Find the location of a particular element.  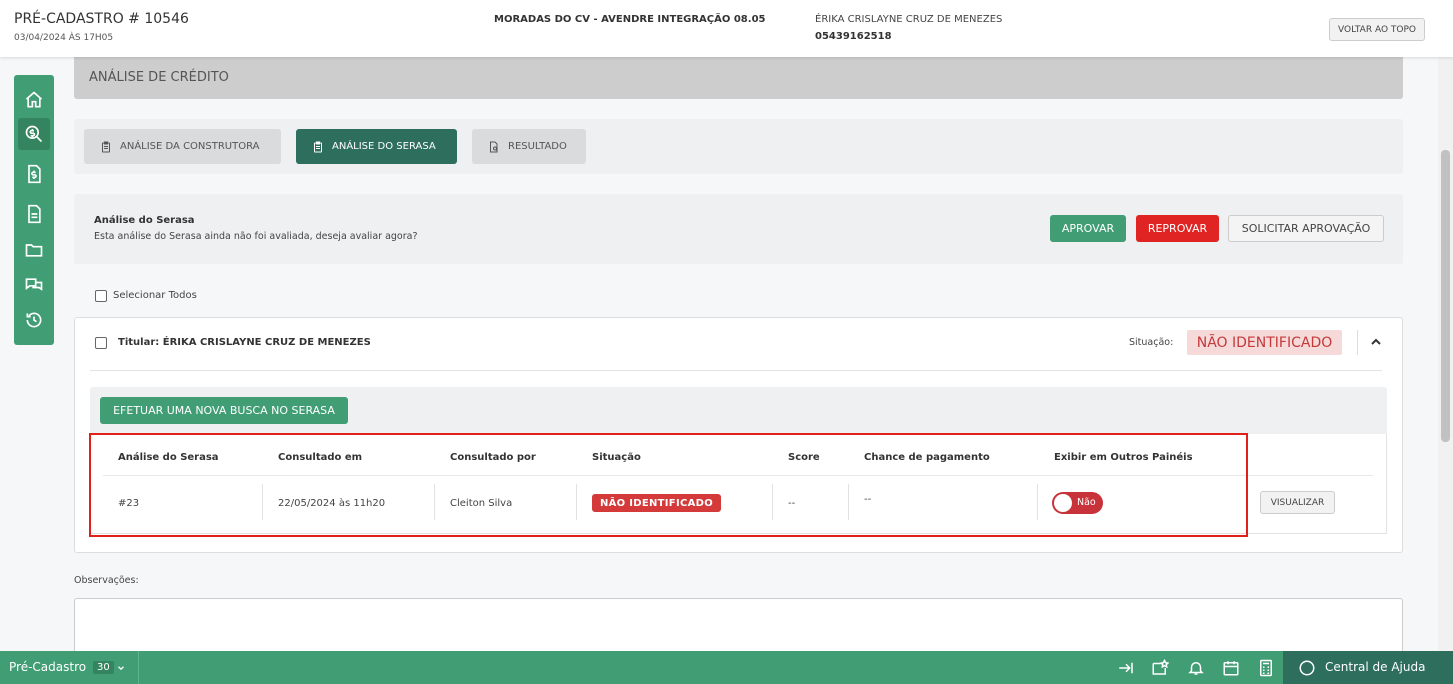

history-icon is located at coordinates (34, 320).